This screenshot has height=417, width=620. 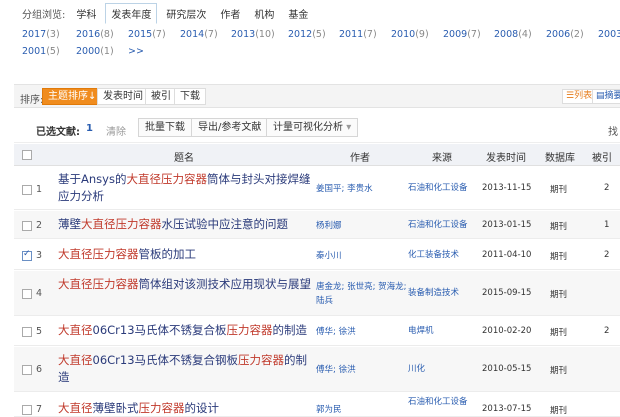 What do you see at coordinates (264, 13) in the screenshot?
I see `group-tab-institution: 机构` at bounding box center [264, 13].